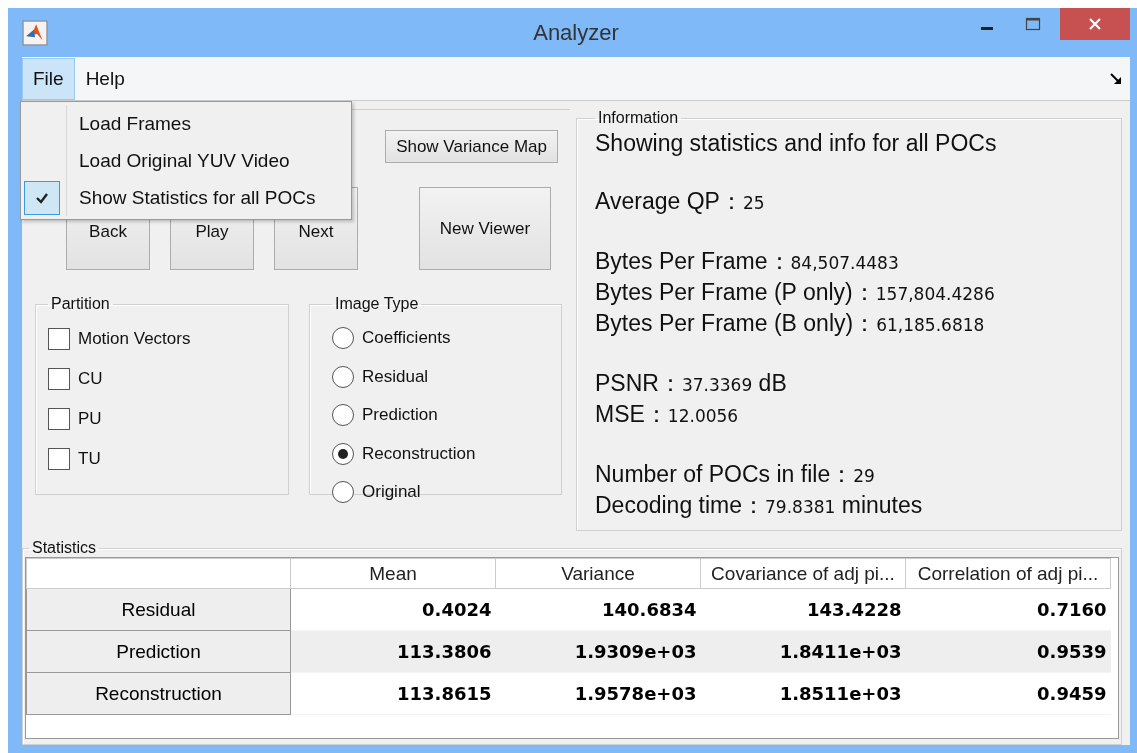 The width and height of the screenshot is (1137, 753). What do you see at coordinates (105, 78) in the screenshot?
I see `menu-item: Help` at bounding box center [105, 78].